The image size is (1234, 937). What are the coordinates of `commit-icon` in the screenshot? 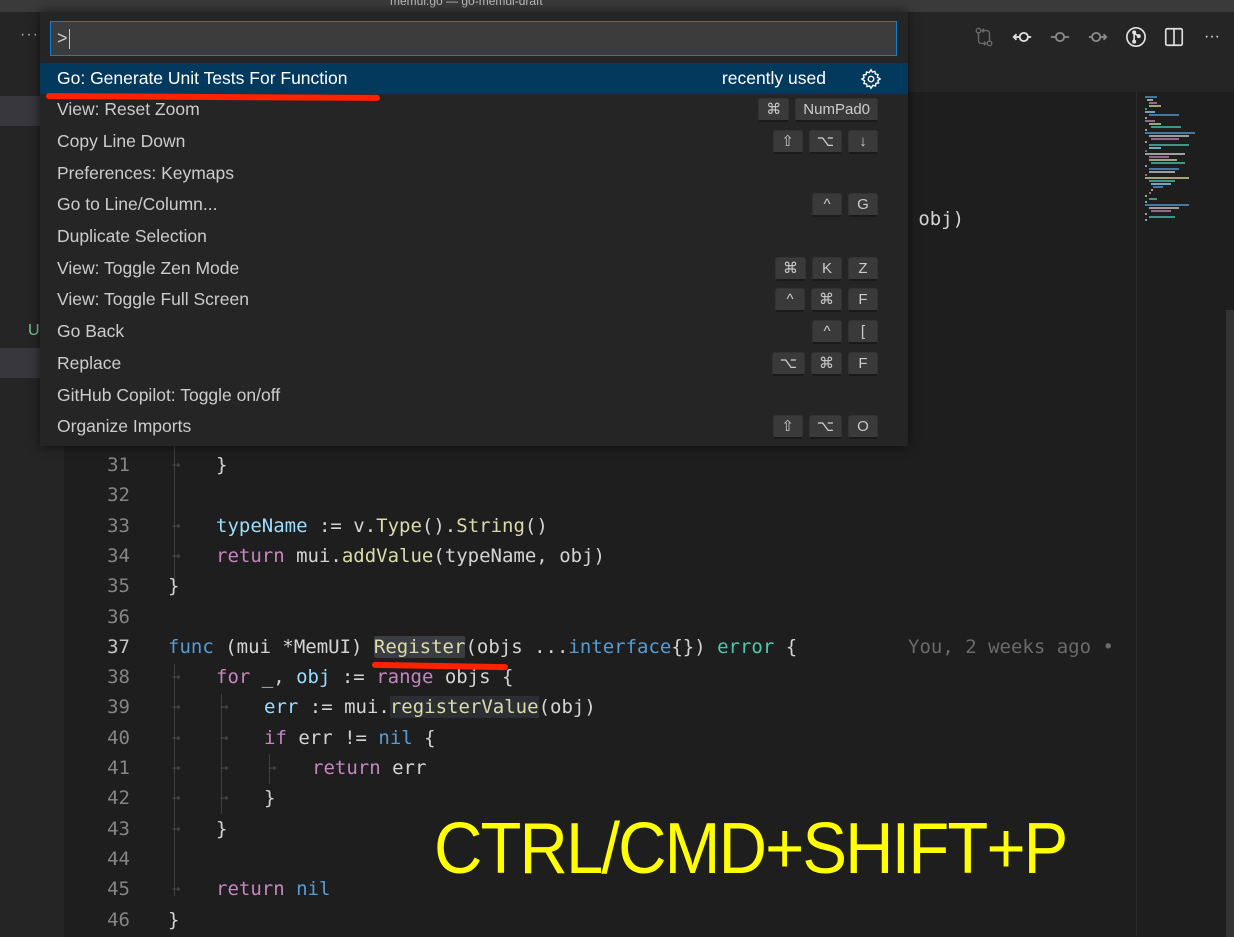 It's located at (1060, 37).